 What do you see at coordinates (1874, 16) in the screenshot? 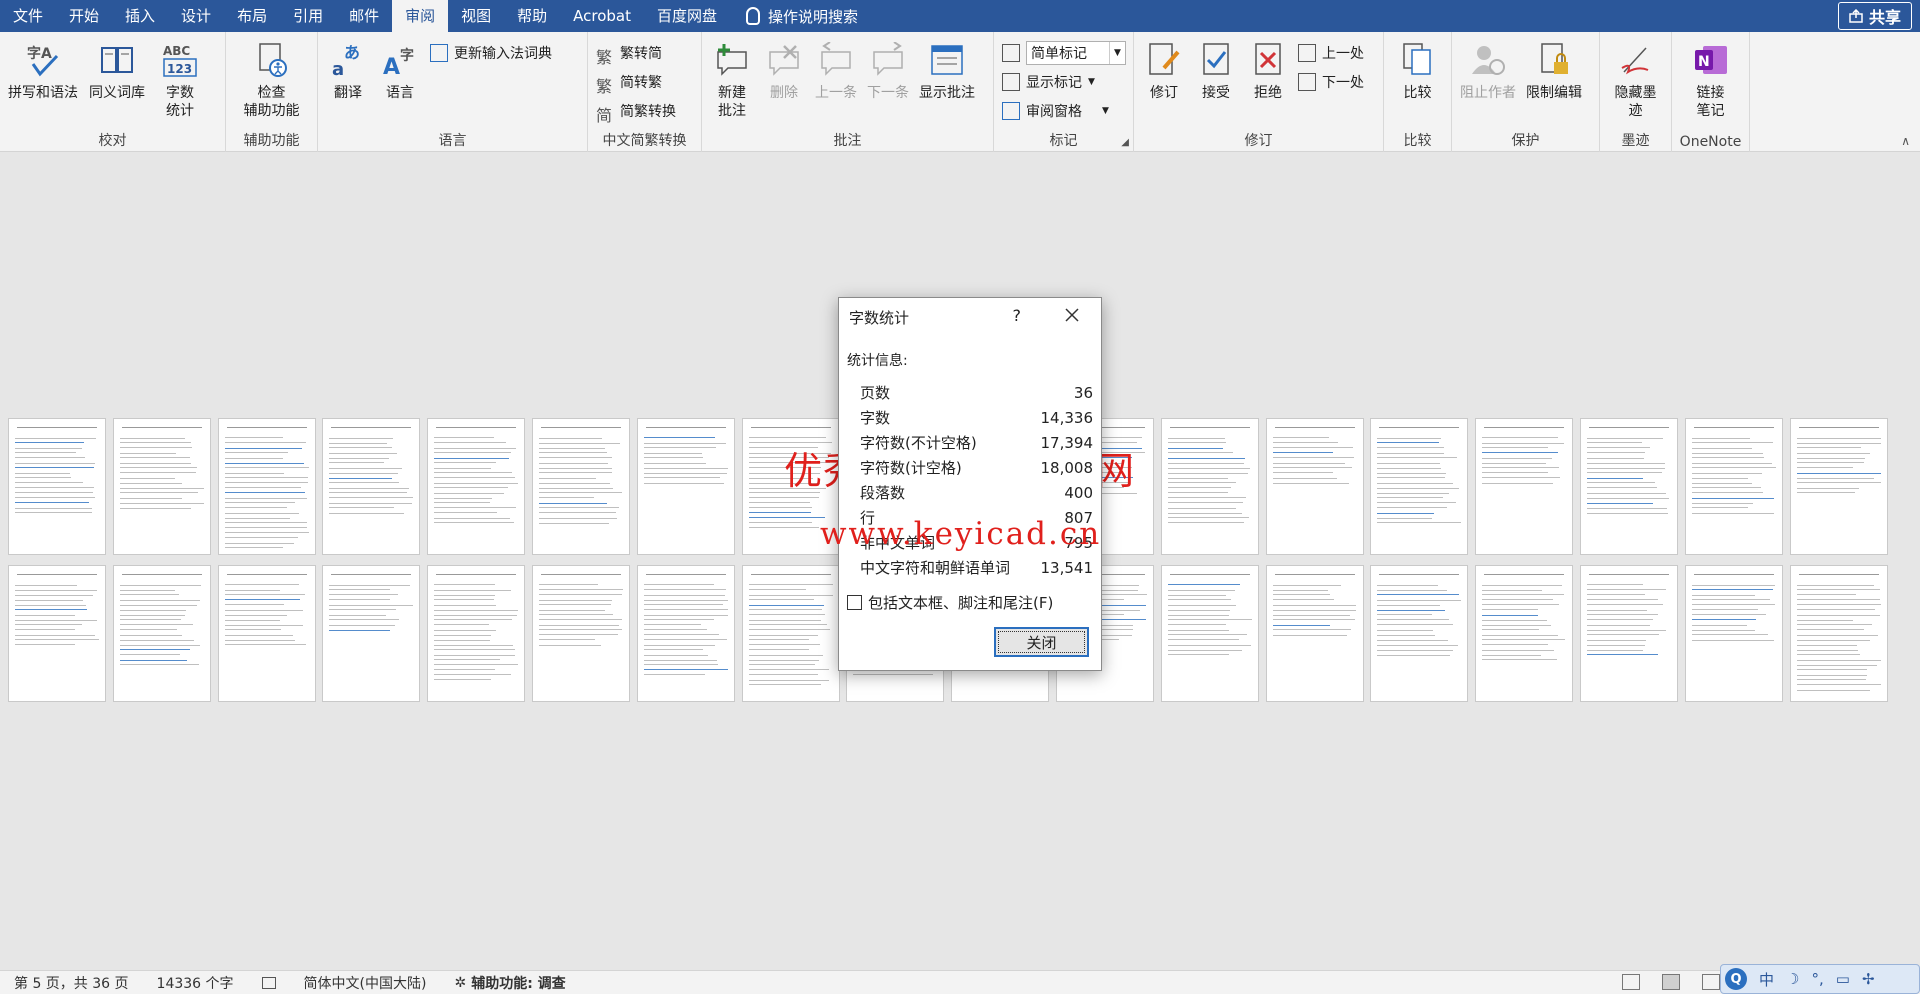
I see `share-button: 共享` at bounding box center [1874, 16].